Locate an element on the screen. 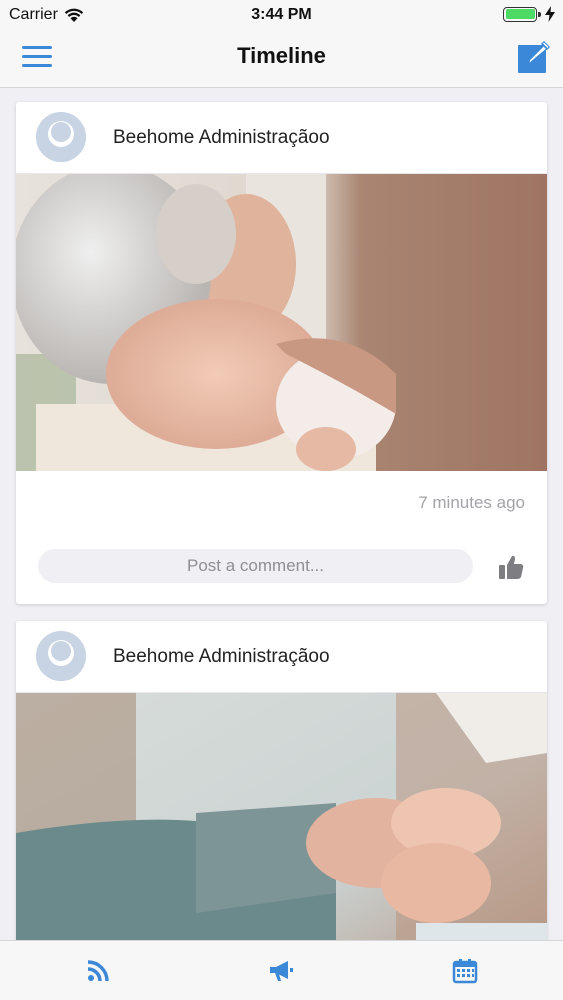 This screenshot has height=1000, width=563. battery-icon is located at coordinates (522, 14).